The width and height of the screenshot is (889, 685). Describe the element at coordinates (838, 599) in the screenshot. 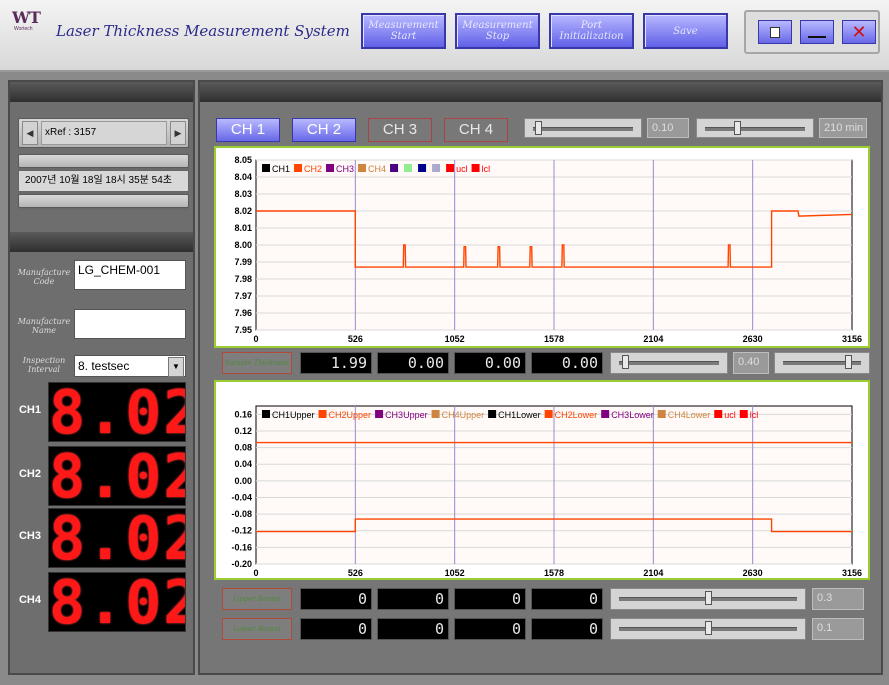

I see `bound-slider-value: 0.3` at that location.